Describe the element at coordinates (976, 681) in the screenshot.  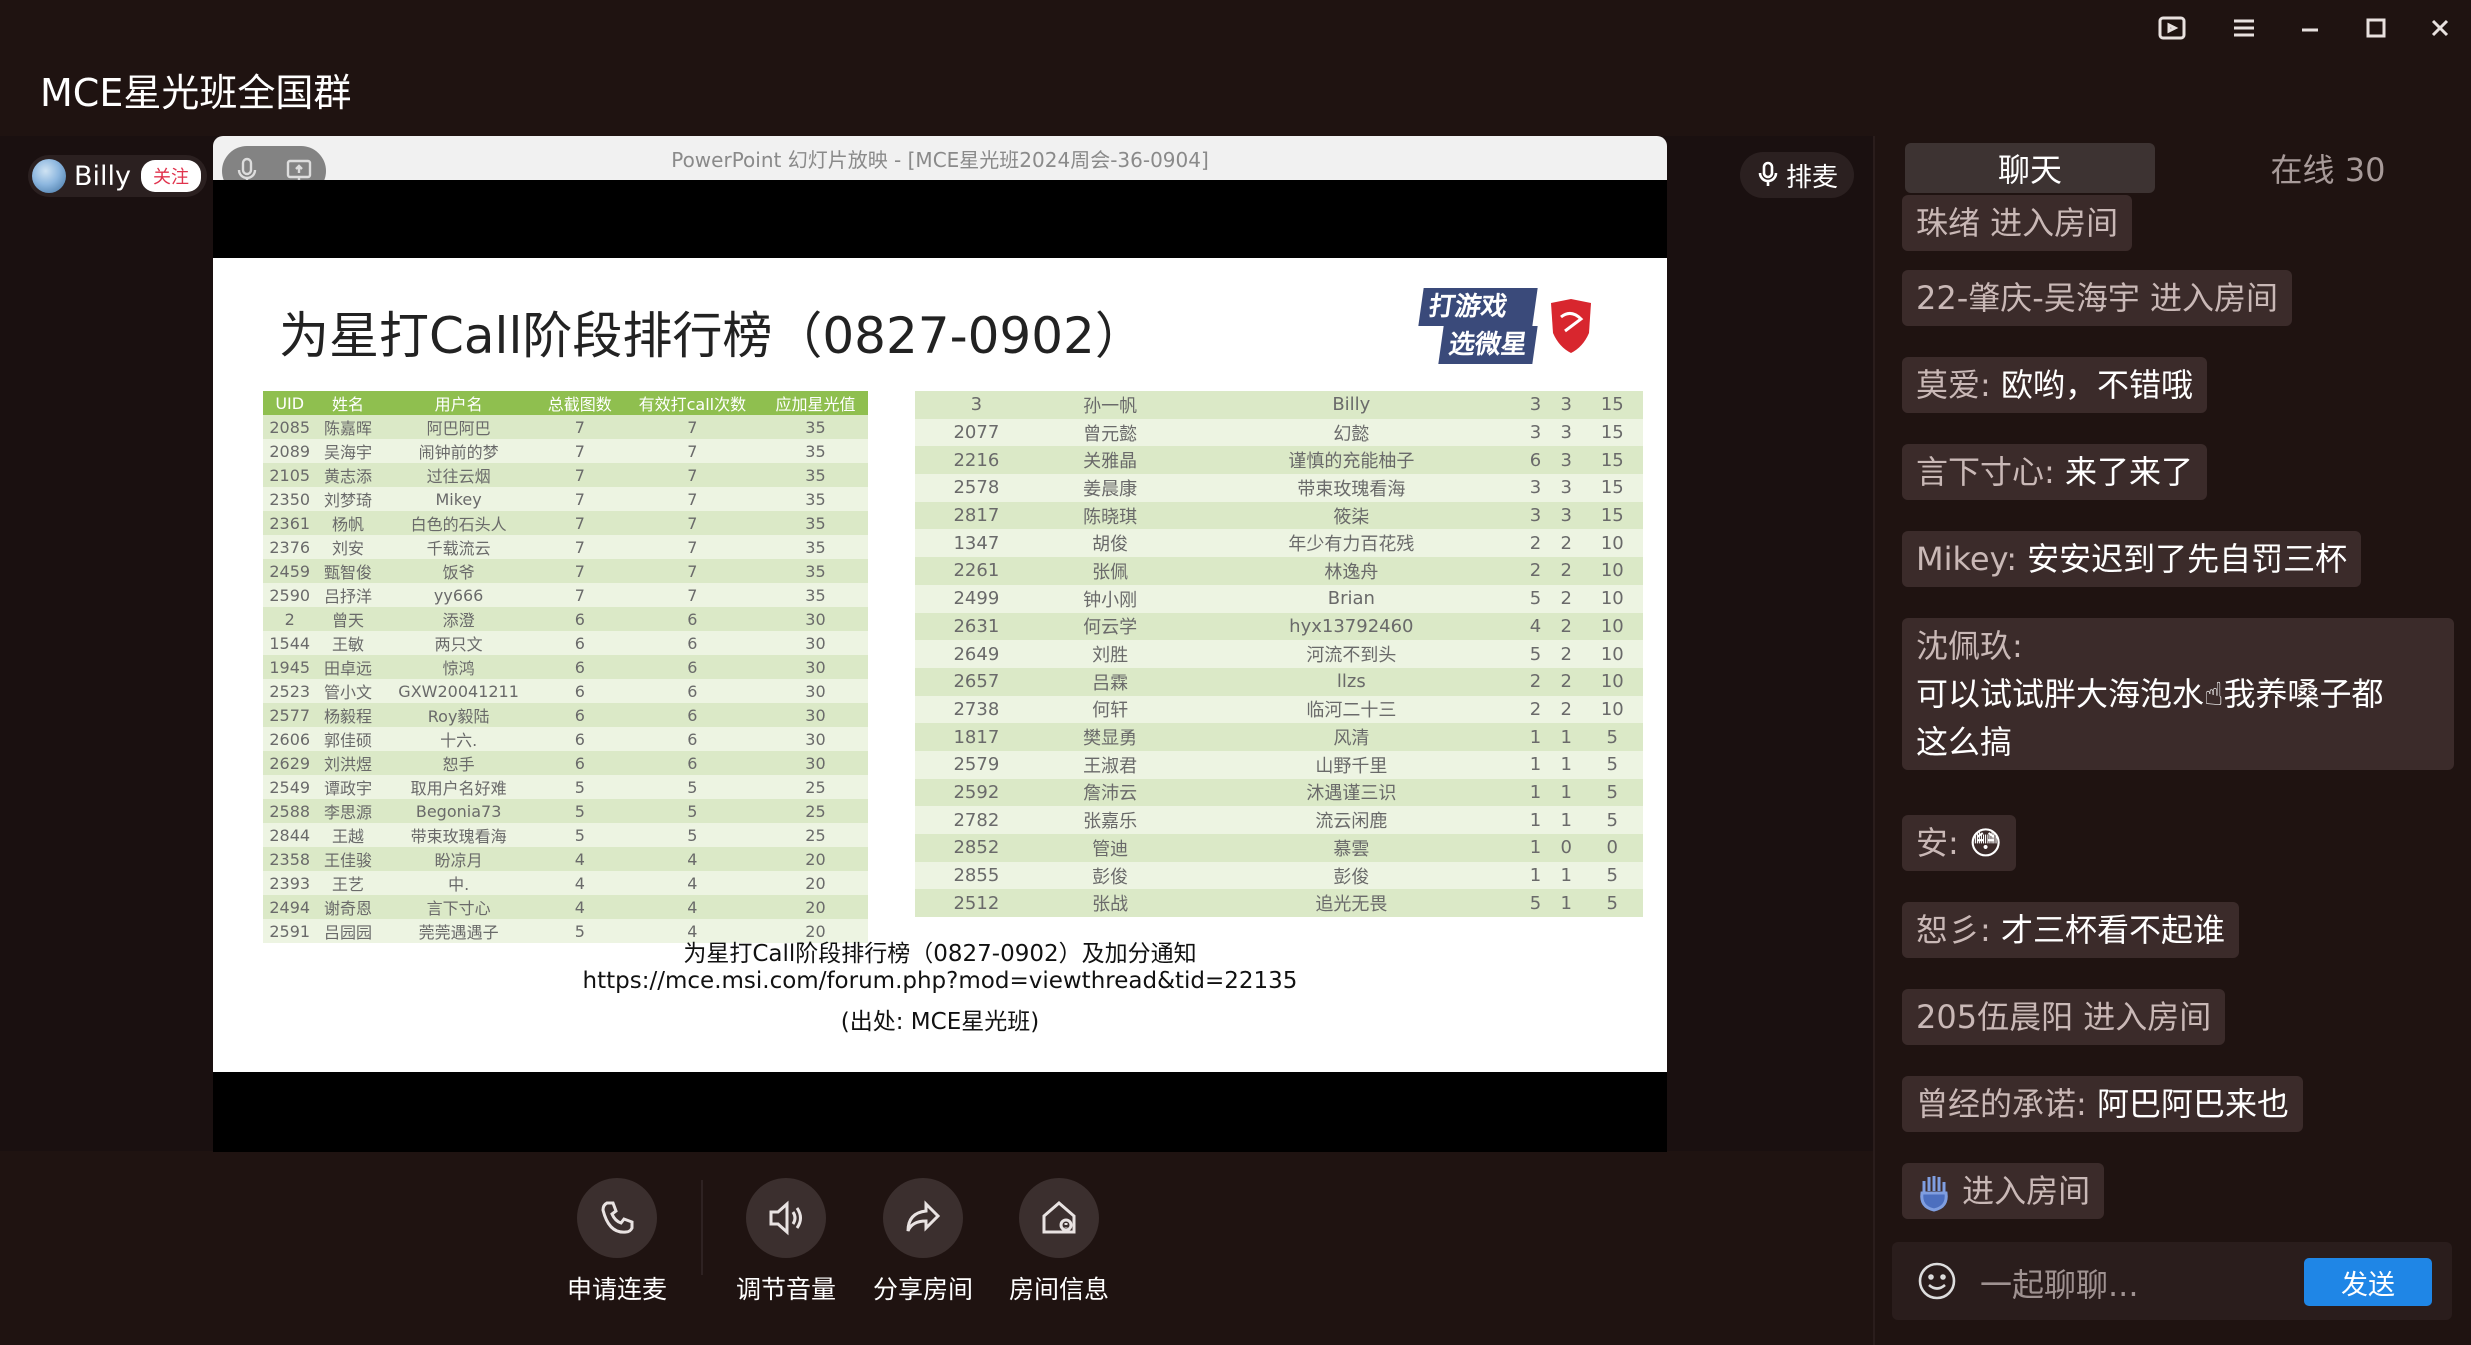
I see `table-cell: 2657` at that location.